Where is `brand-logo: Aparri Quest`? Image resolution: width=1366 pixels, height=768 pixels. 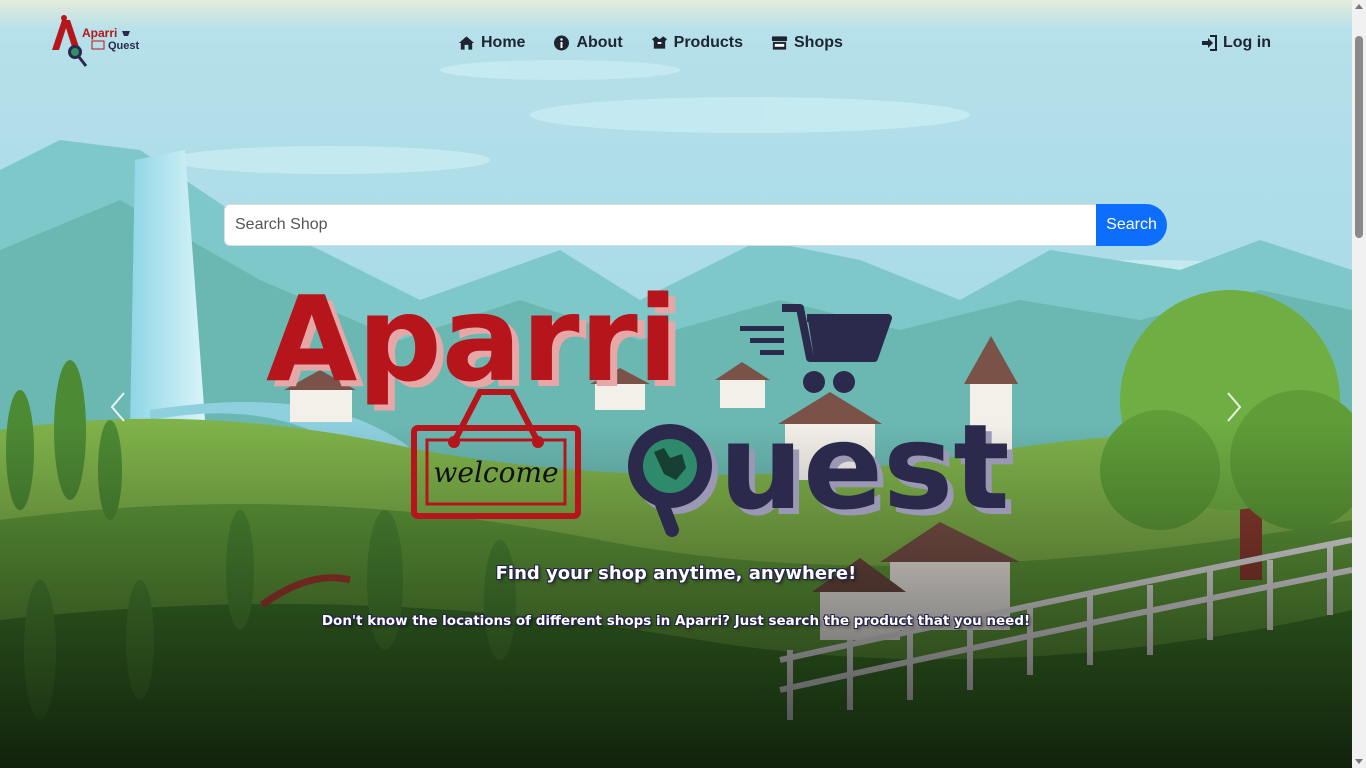
brand-logo: Aparri Quest is located at coordinates (98, 43).